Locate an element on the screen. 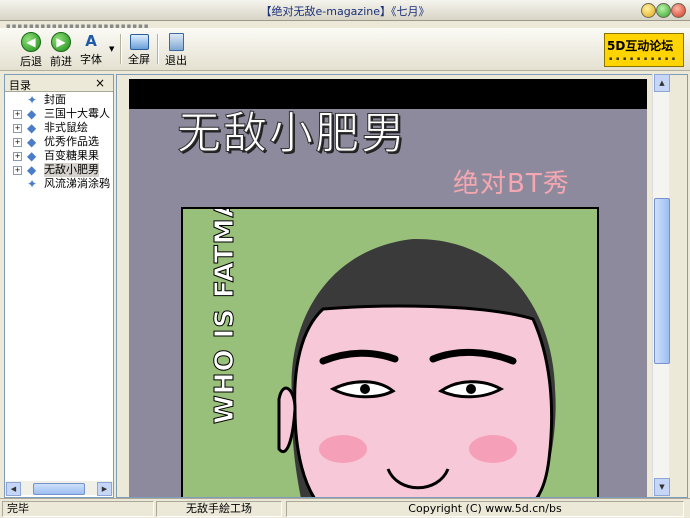  maximize-button is located at coordinates (663, 10).